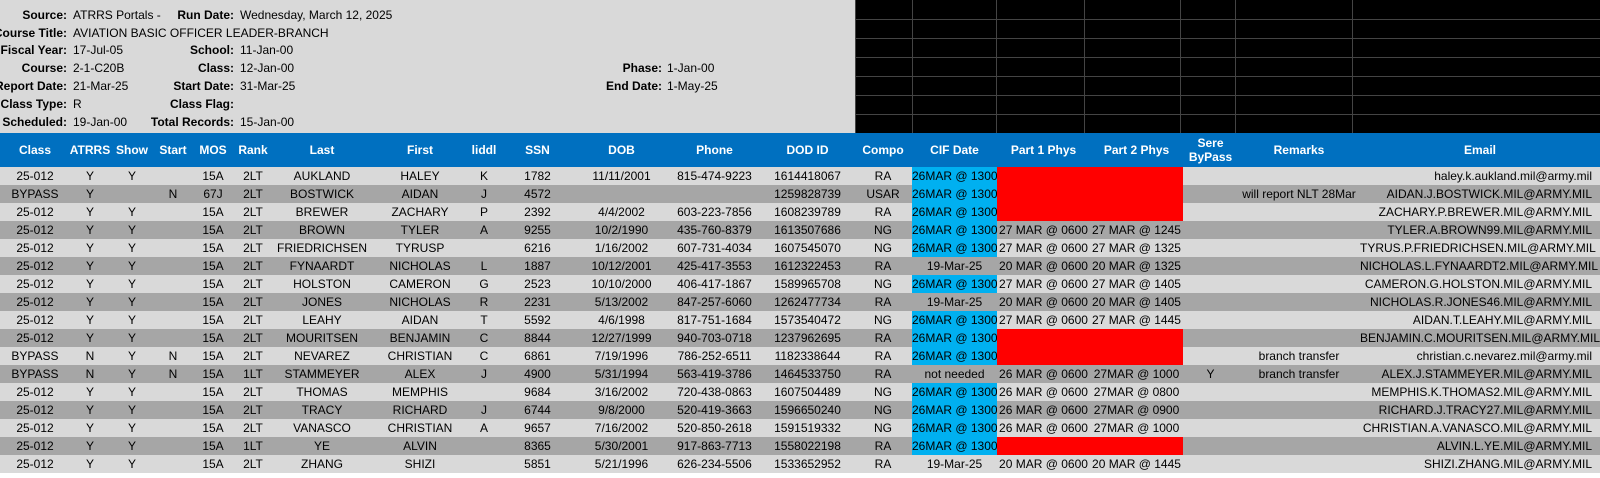  Describe the element at coordinates (1299, 194) in the screenshot. I see `cell-remarks: will report NLT 28Mar` at that location.